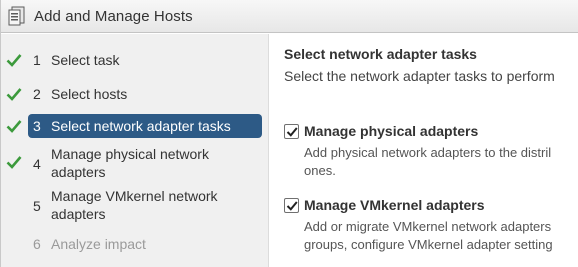 This screenshot has width=578, height=267. What do you see at coordinates (135, 60) in the screenshot?
I see `step-select-task: 1 Select task` at bounding box center [135, 60].